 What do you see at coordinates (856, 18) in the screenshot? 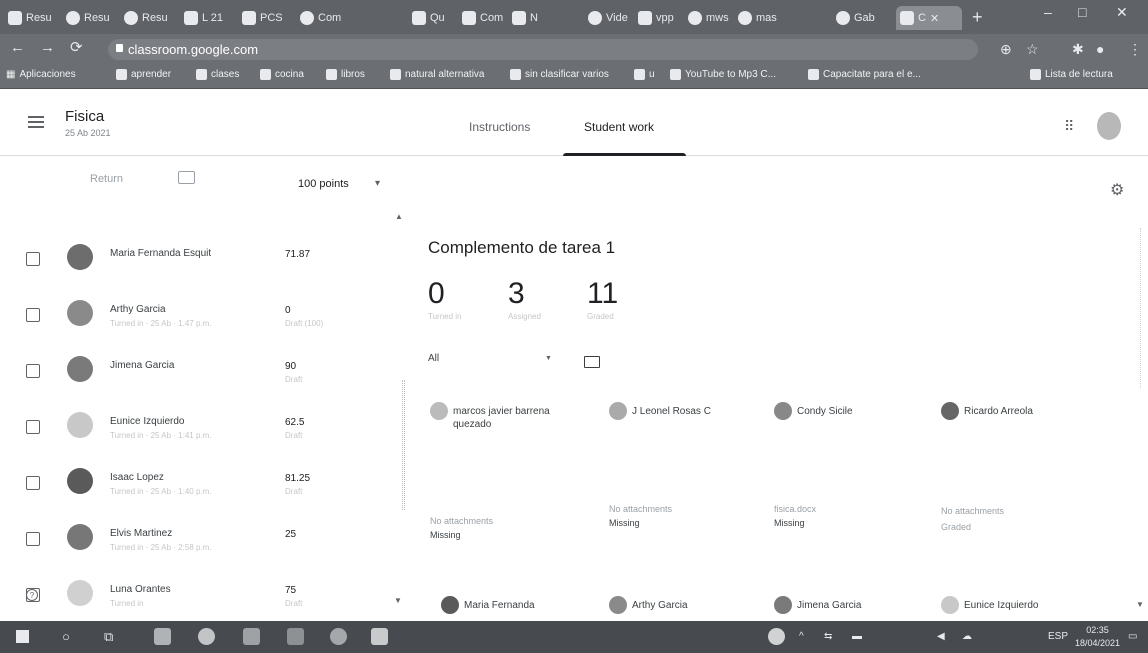
I see `browser-tab: Gab` at bounding box center [856, 18].